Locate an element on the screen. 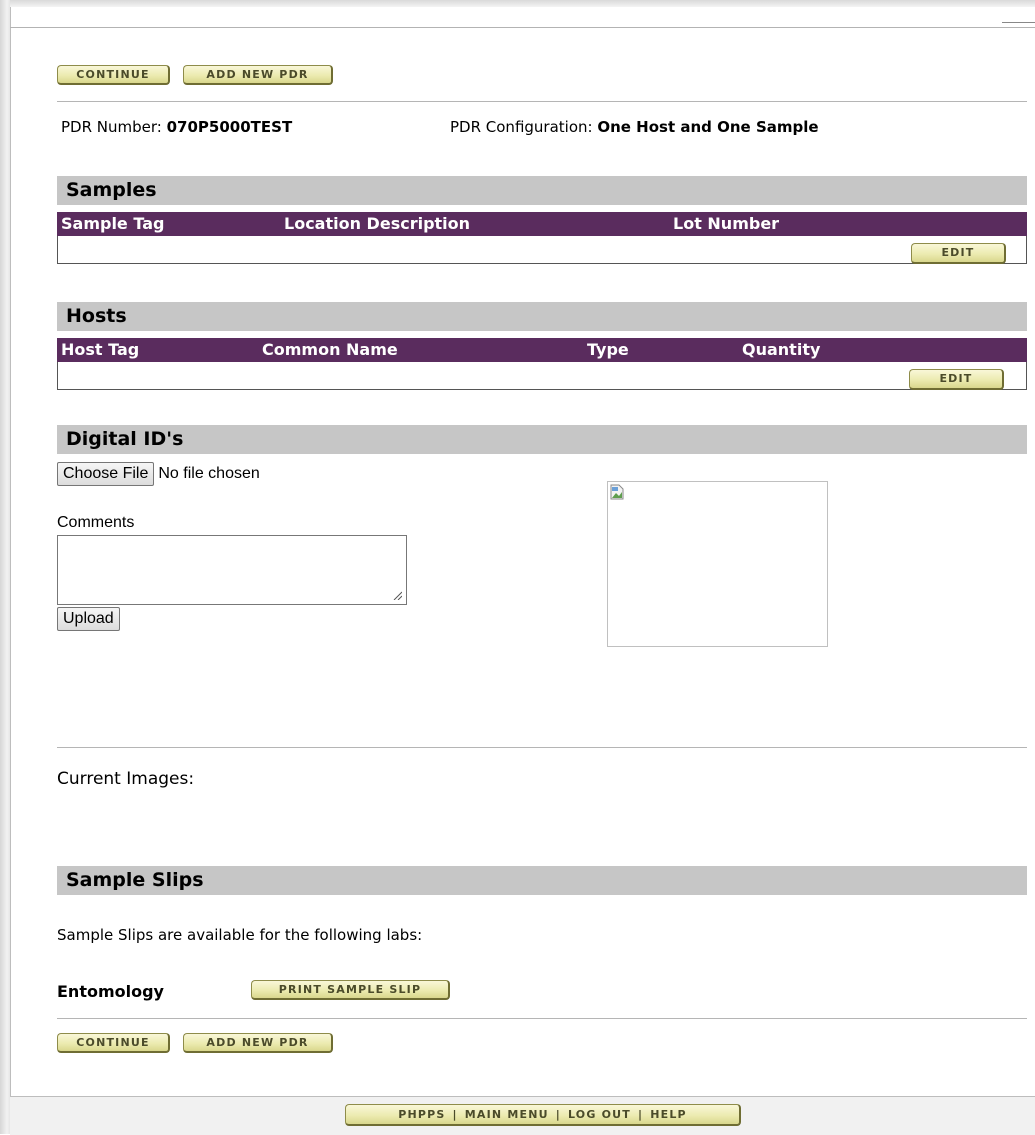  upload-button: Upload is located at coordinates (88, 619).